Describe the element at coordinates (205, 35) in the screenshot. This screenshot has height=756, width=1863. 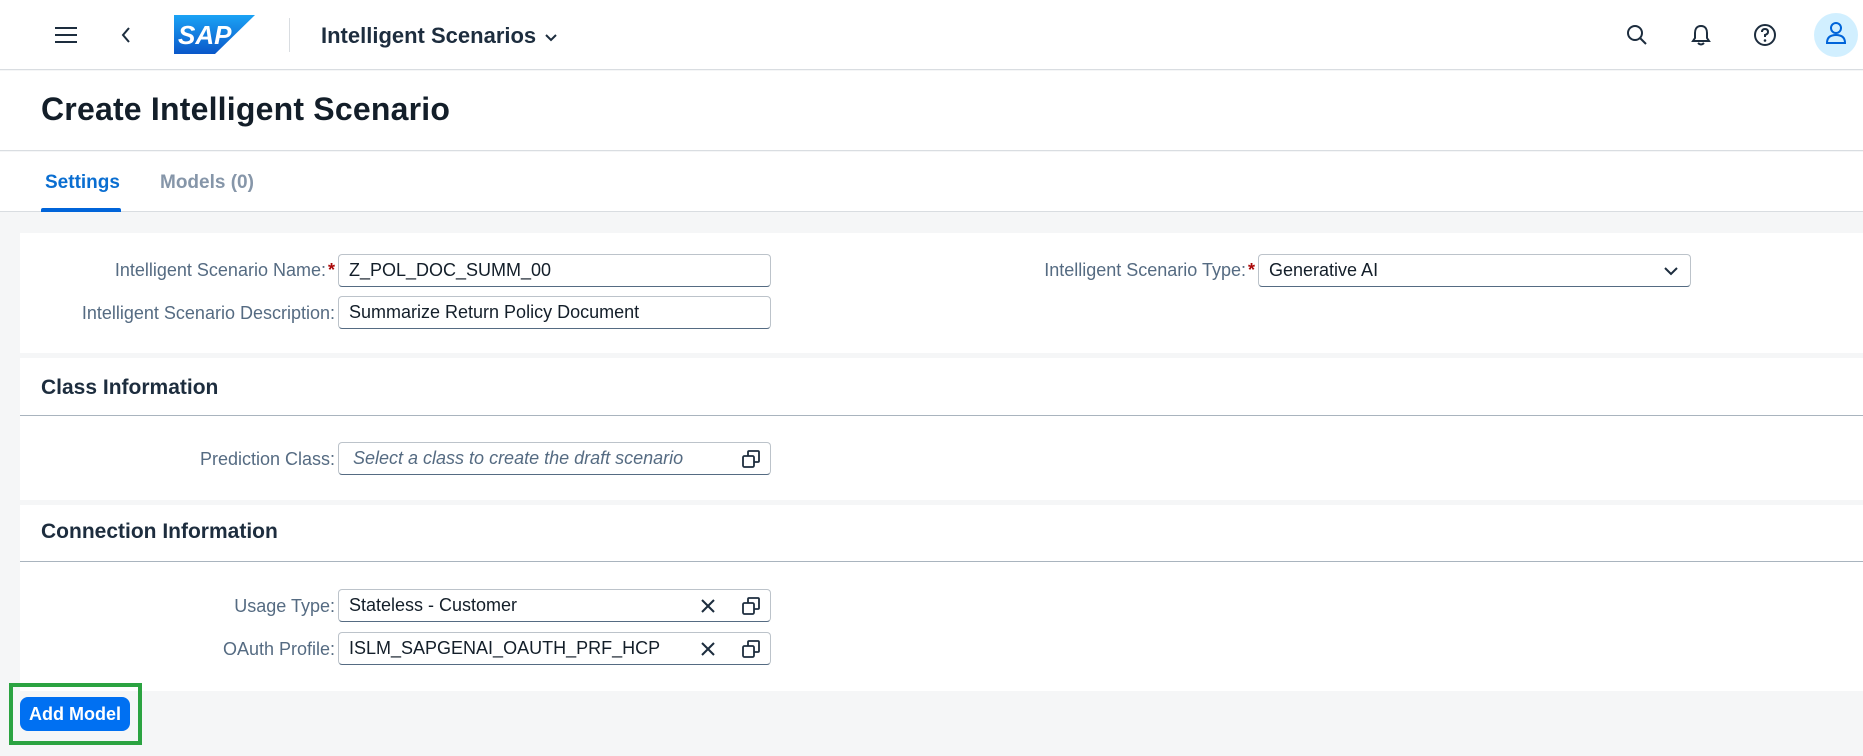
I see `logo-text: SAP` at that location.